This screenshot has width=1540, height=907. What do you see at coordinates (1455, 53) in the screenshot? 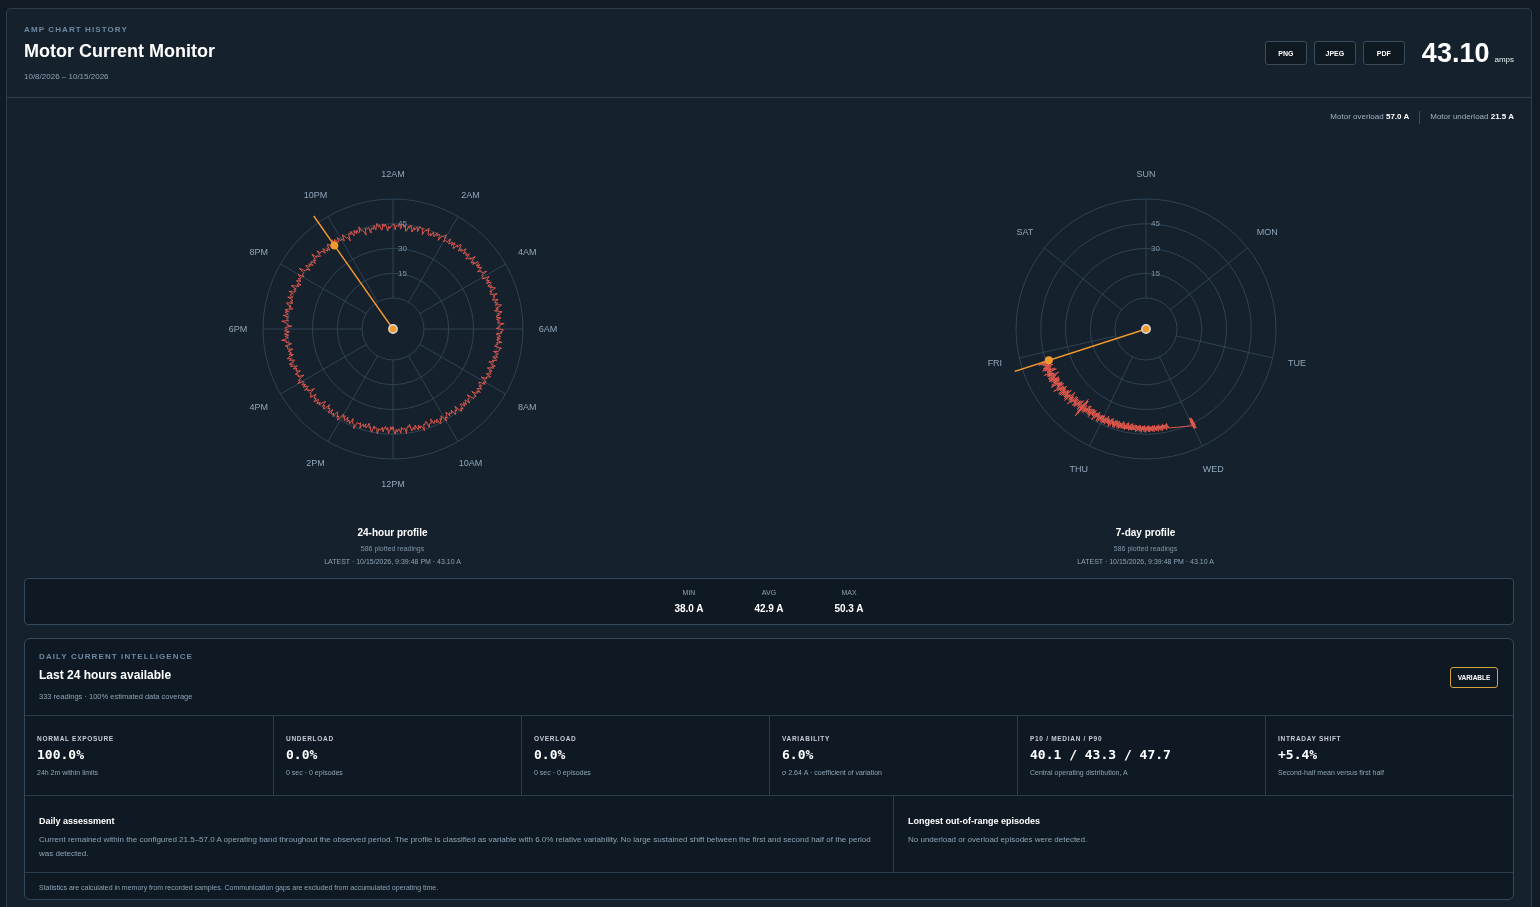
I see `current-reading: 43.10` at bounding box center [1455, 53].